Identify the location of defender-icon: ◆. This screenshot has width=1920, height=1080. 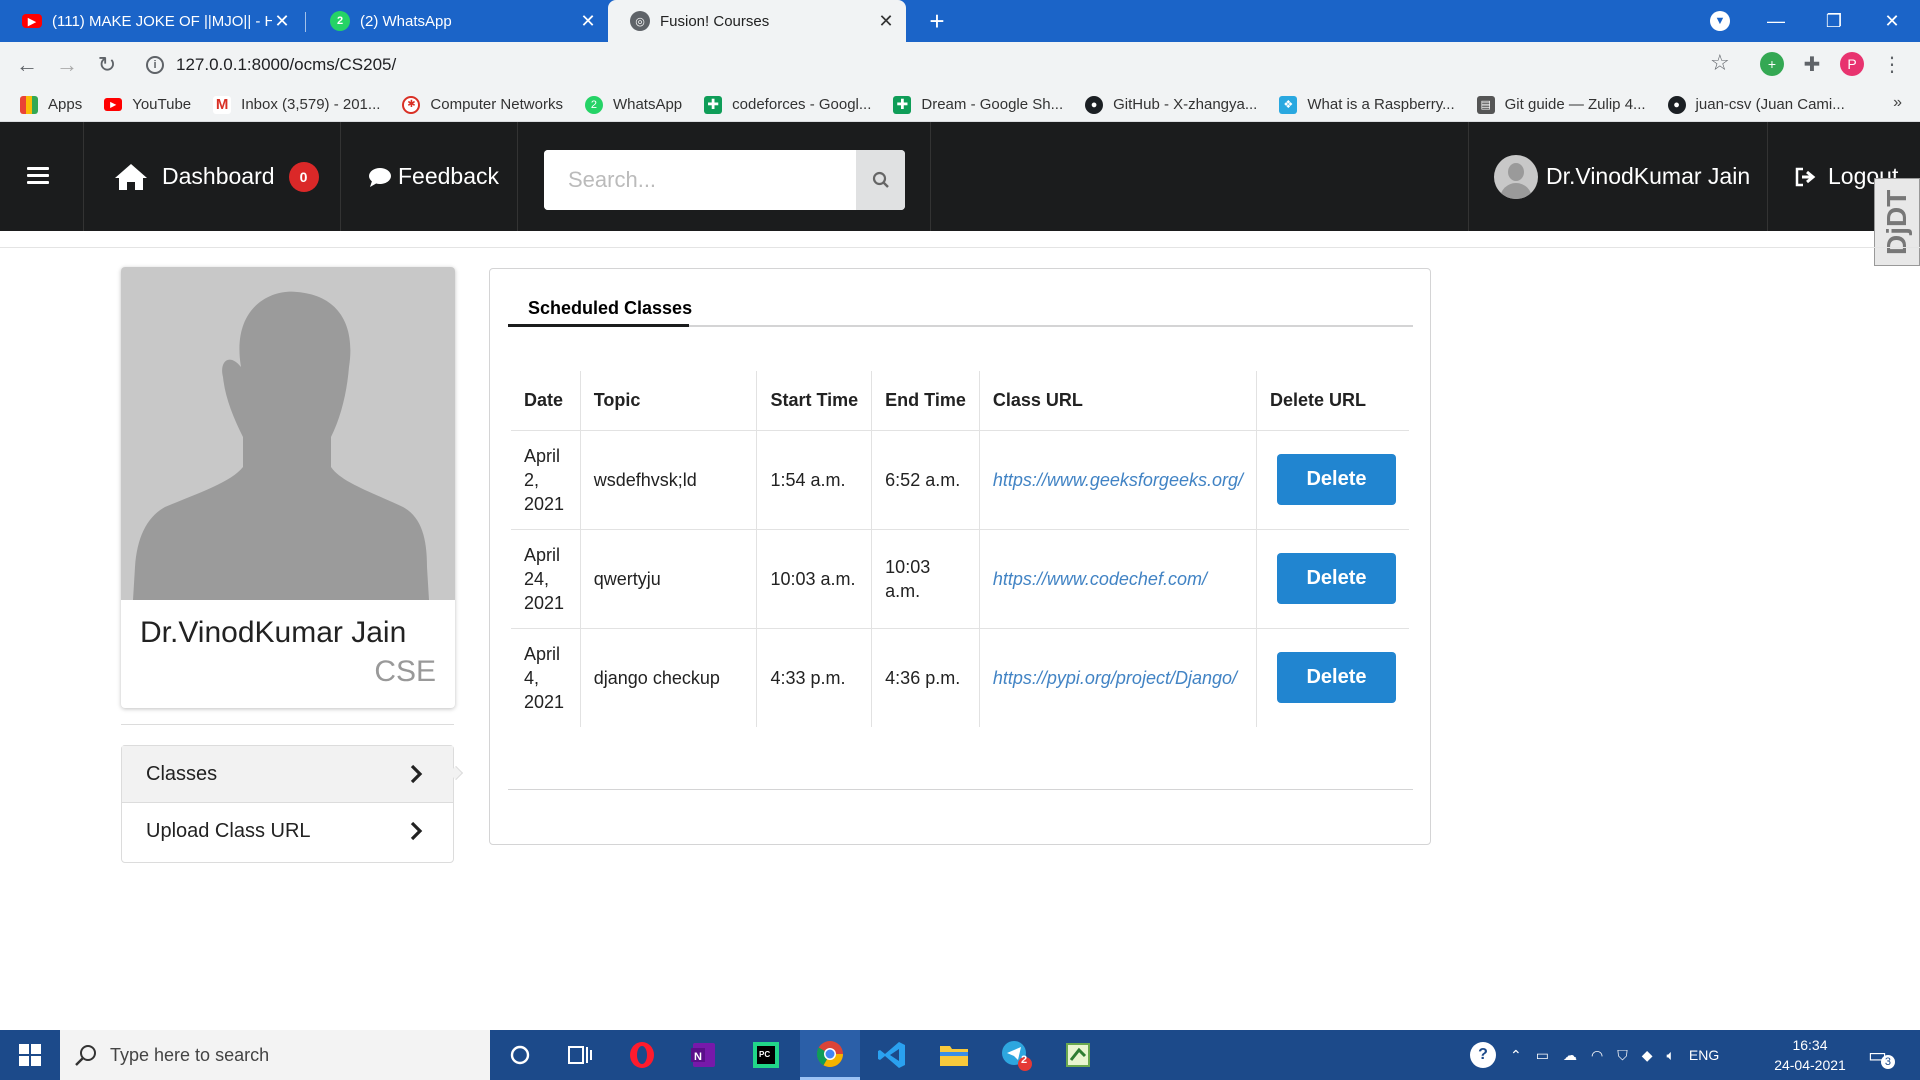
(1647, 1055).